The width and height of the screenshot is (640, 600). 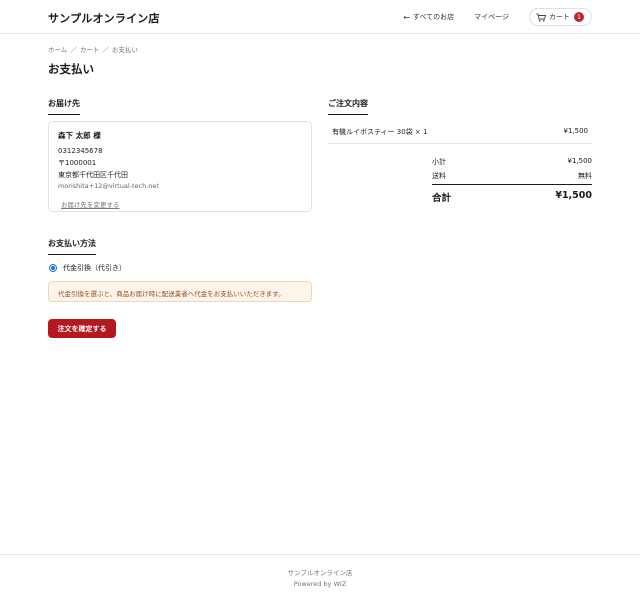 I want to click on shipping-fee-label: 送料, so click(x=439, y=176).